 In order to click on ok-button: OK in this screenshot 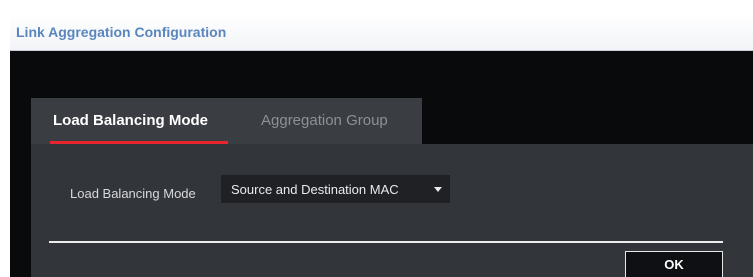, I will do `click(674, 264)`.